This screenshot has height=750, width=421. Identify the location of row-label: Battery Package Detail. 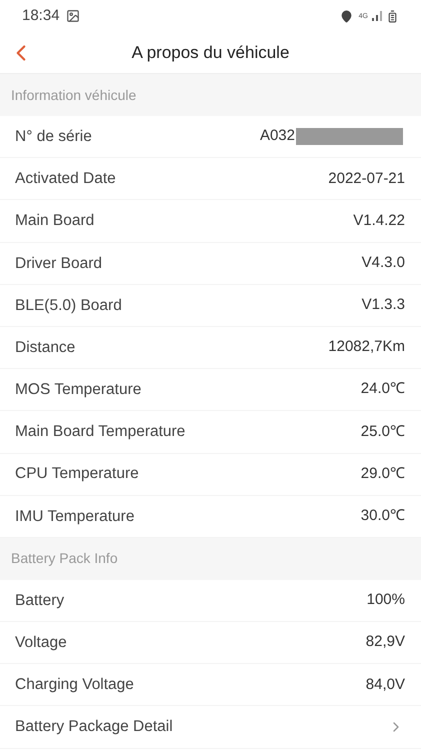
(94, 727).